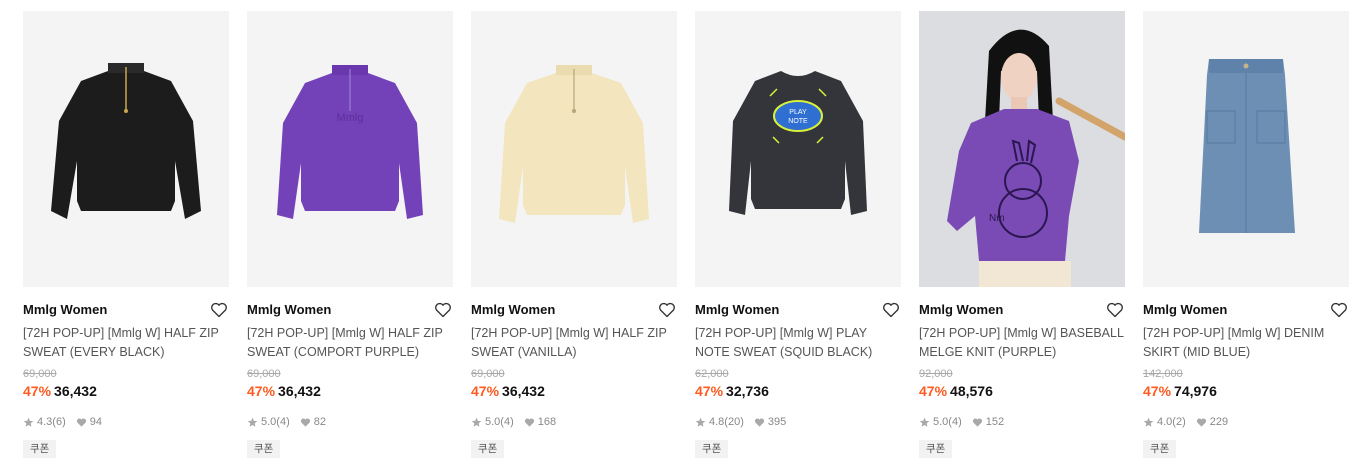 The image size is (1350, 471). I want to click on review-count: (2), so click(1179, 422).